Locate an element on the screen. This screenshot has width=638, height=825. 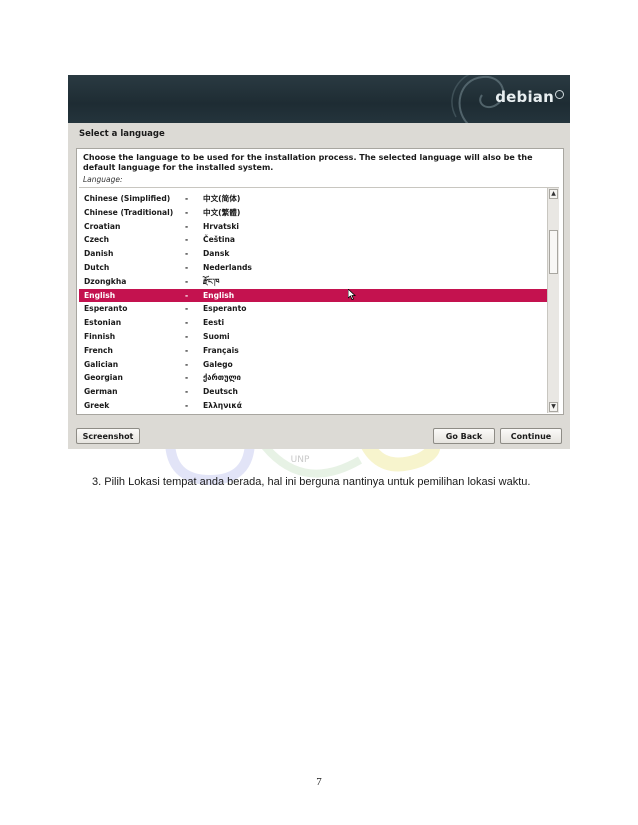
language-list-item: German - Deutsch is located at coordinates (313, 392).